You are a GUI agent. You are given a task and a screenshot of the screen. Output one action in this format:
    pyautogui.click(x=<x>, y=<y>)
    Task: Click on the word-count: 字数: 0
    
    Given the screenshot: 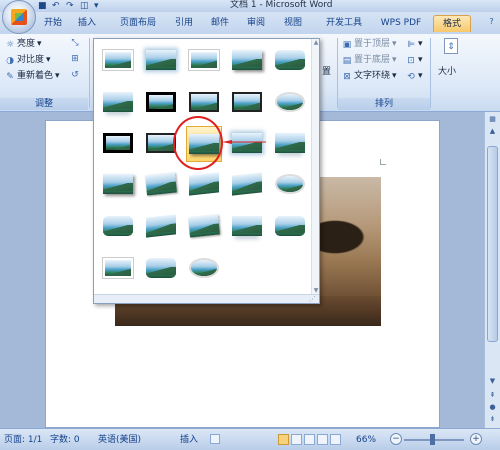 What is the action you would take?
    pyautogui.click(x=65, y=440)
    